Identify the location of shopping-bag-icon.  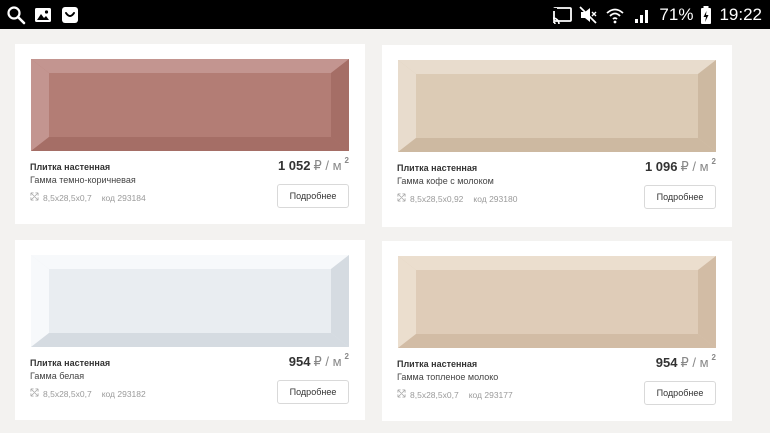
(70, 15).